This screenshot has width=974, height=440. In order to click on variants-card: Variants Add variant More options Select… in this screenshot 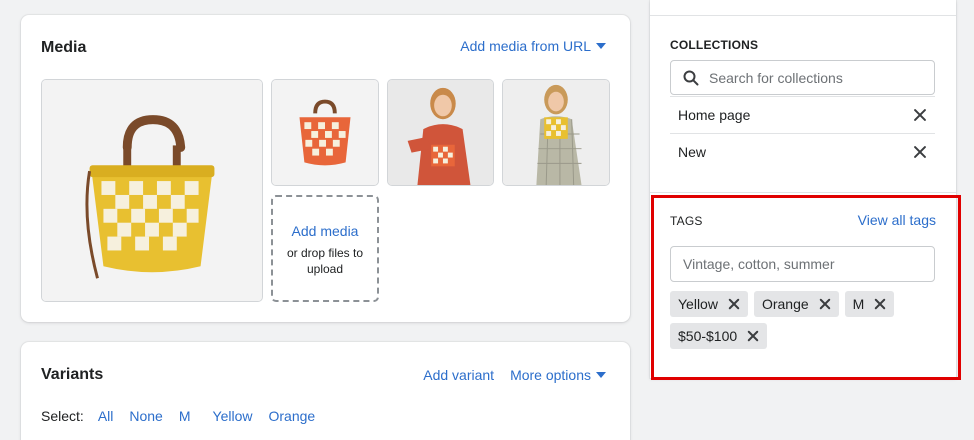, I will do `click(325, 391)`.